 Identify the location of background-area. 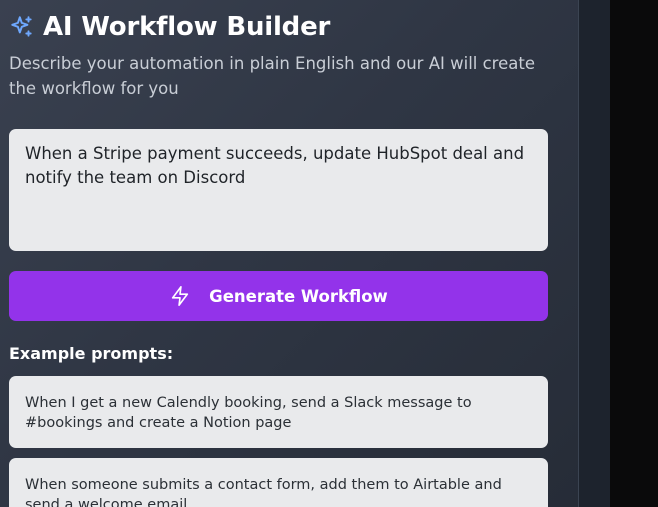
(634, 253).